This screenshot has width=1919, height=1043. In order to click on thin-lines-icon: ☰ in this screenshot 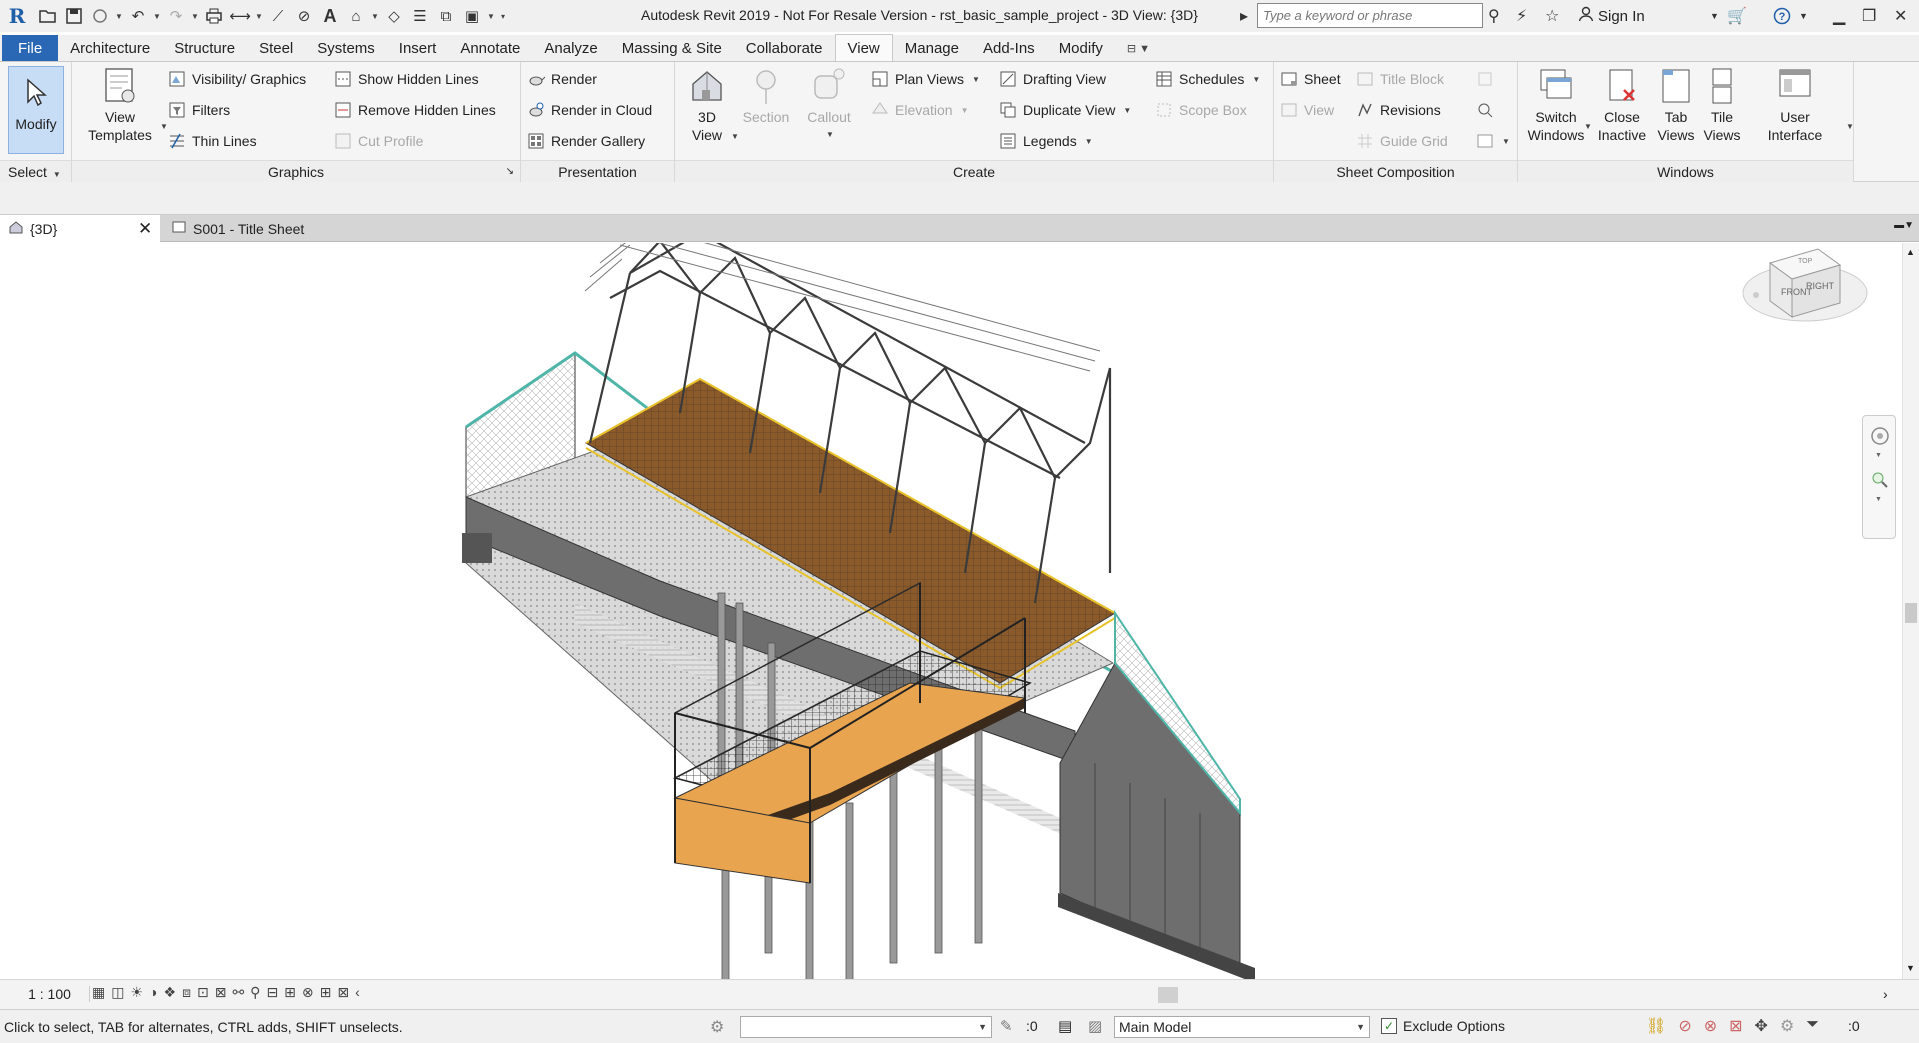, I will do `click(420, 16)`.